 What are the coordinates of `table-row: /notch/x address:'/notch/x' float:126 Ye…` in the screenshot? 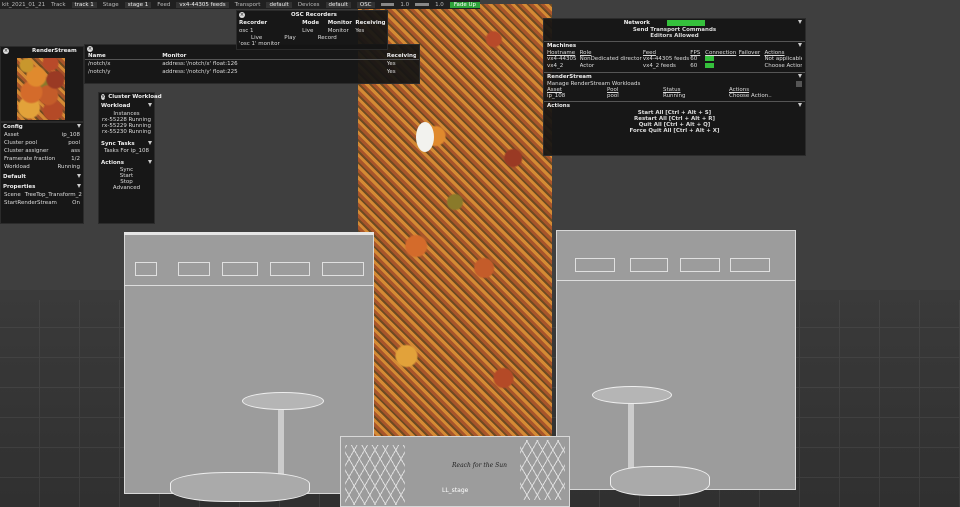 It's located at (252, 64).